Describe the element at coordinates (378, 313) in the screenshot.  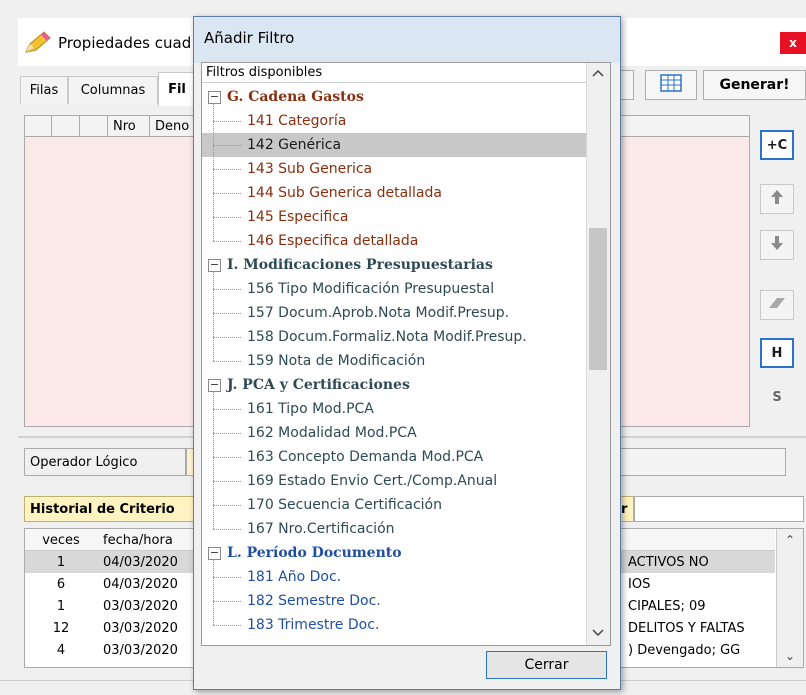
I see `tree-node-label: 157 Docum.Aprob.Nota Modif.Presup.` at that location.